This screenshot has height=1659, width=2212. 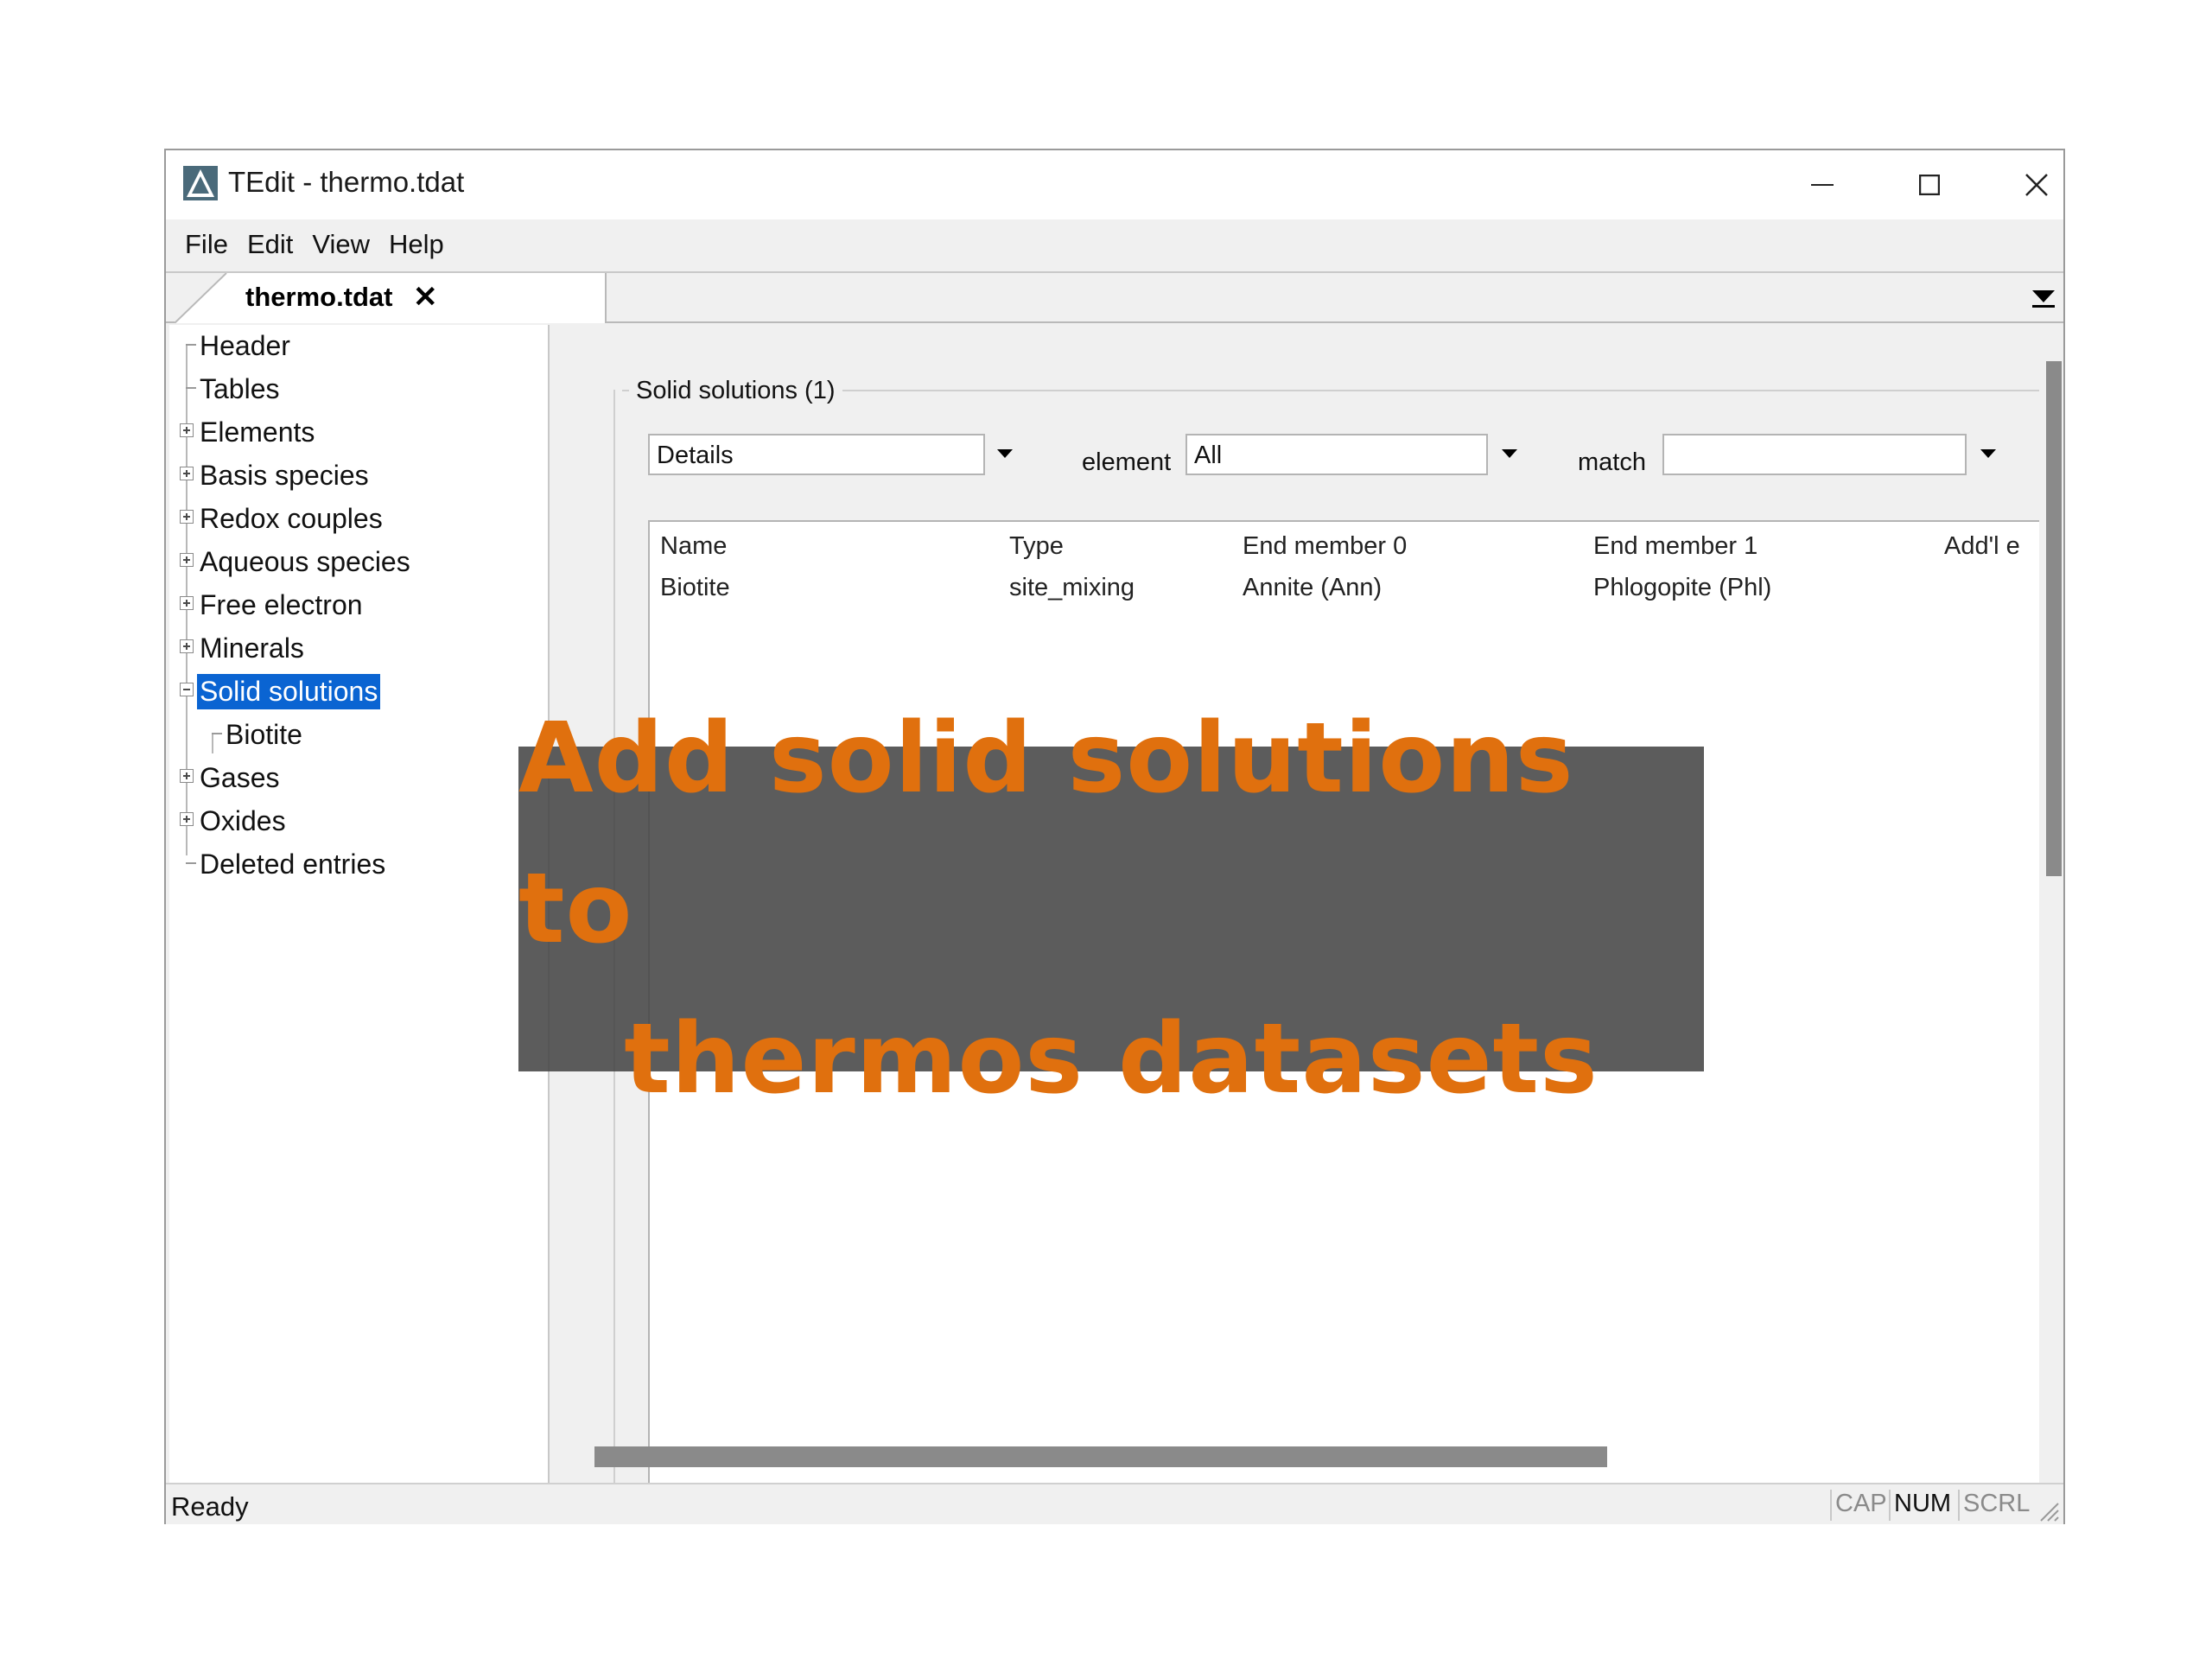 I want to click on tree-item-solid-solutions: Solid solutions, so click(x=358, y=691).